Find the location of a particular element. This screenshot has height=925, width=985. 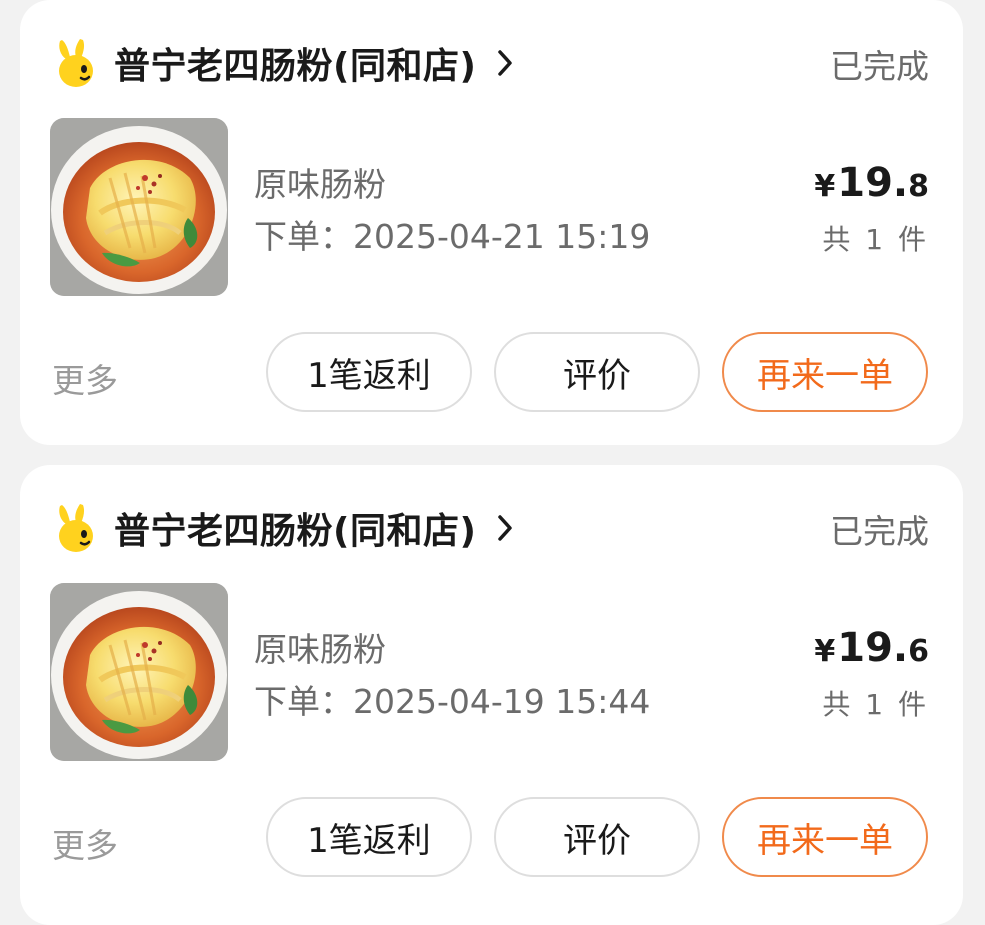

order-price: ¥19. 8 is located at coordinates (871, 183).